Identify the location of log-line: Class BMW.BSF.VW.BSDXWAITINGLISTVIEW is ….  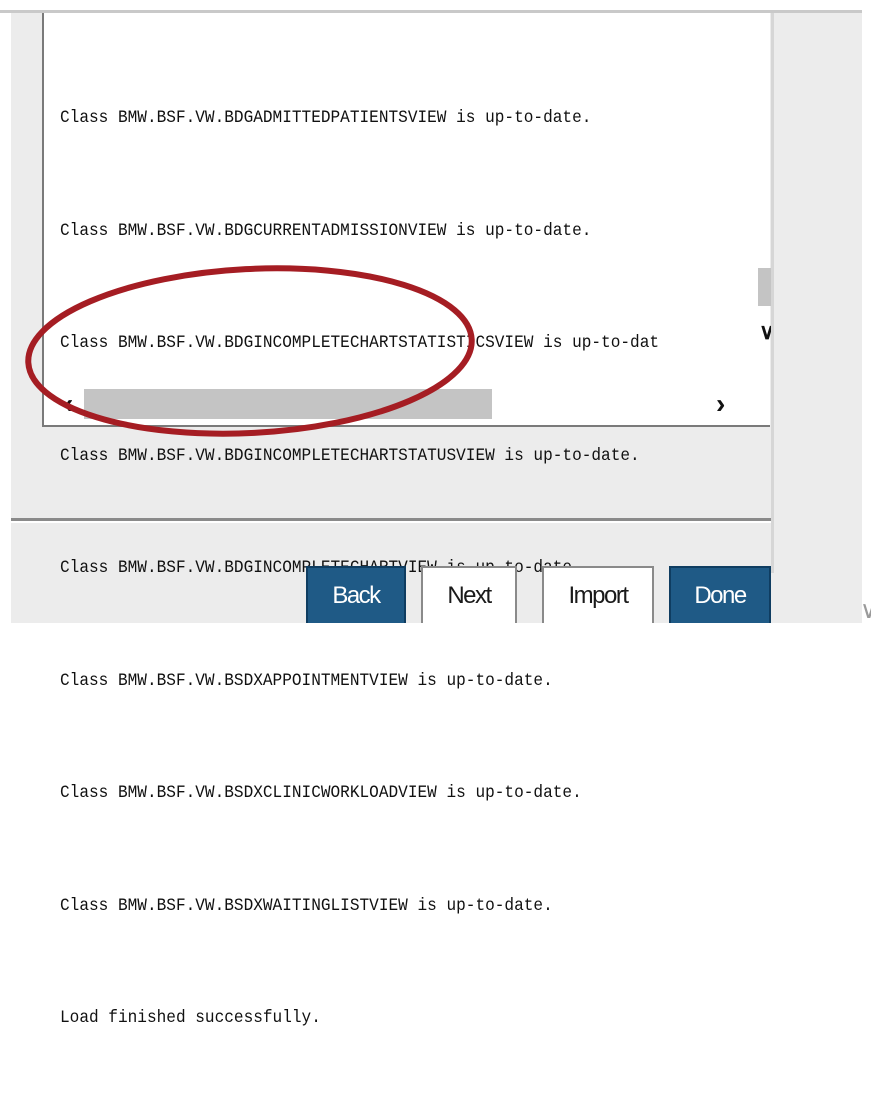
(306, 905).